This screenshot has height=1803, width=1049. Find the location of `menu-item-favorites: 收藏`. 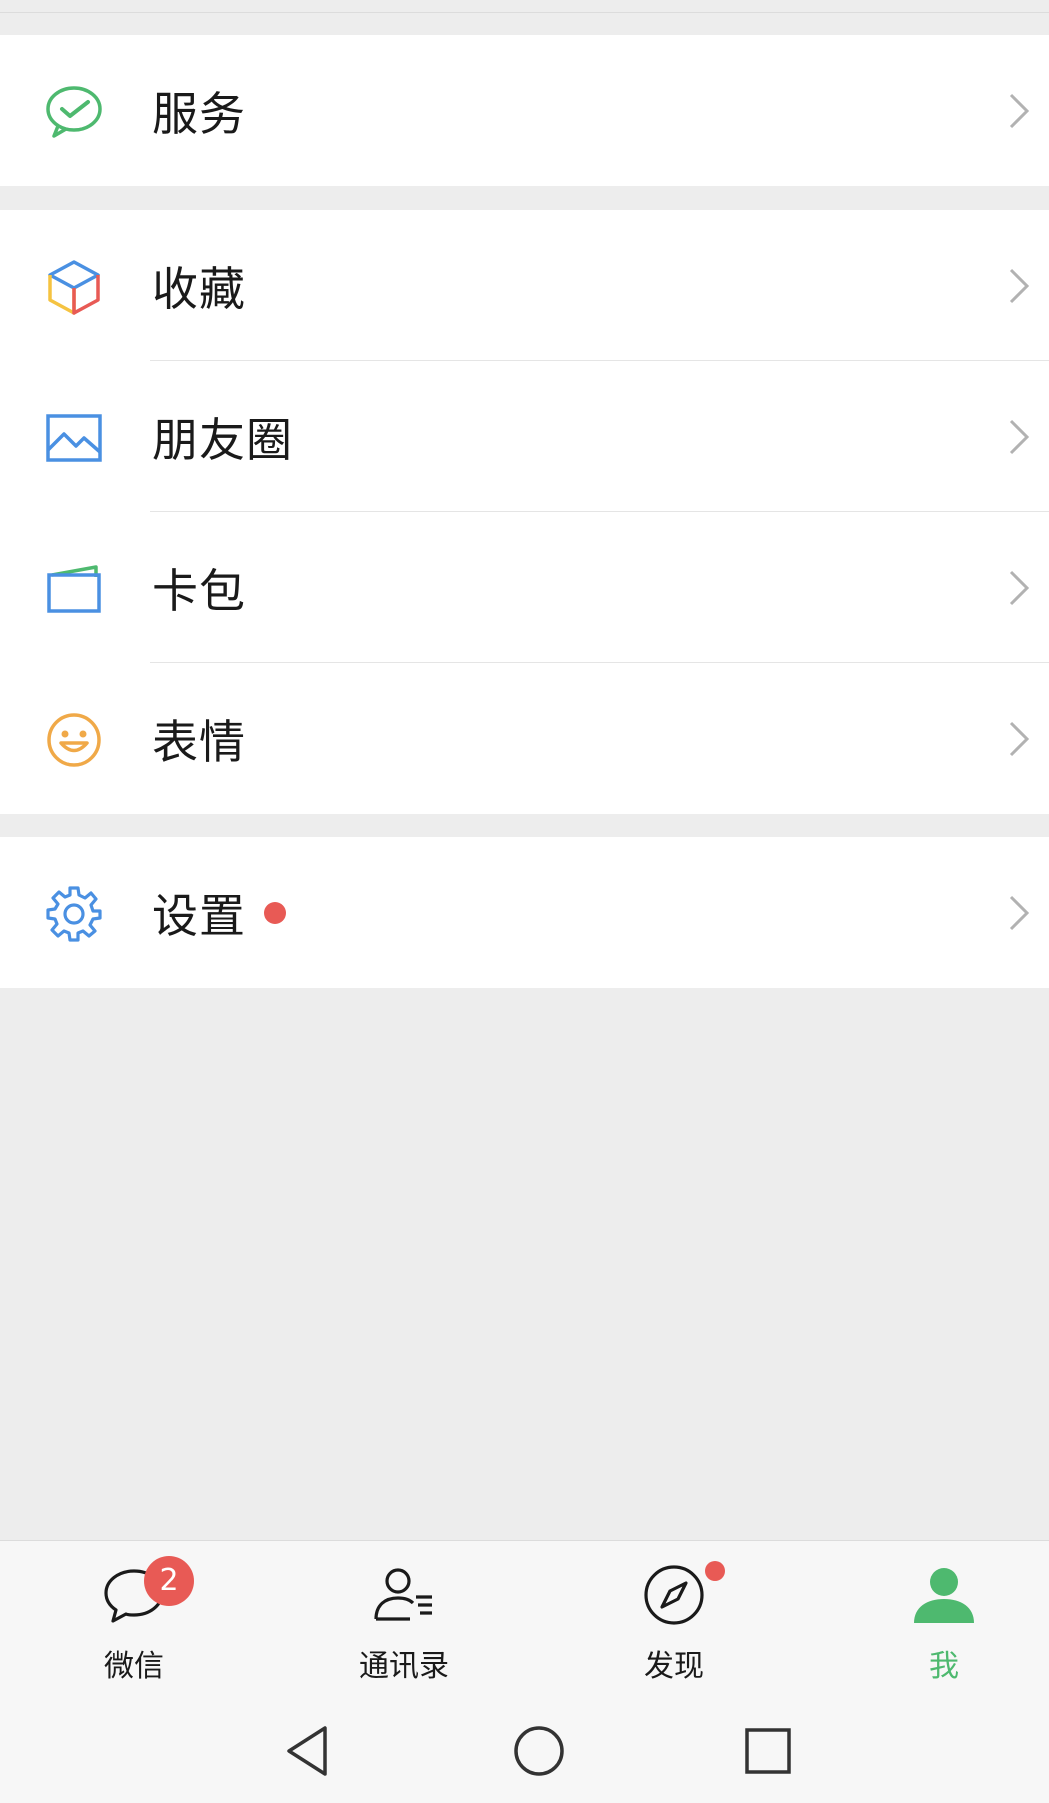

menu-item-favorites: 收藏 is located at coordinates (524, 285).